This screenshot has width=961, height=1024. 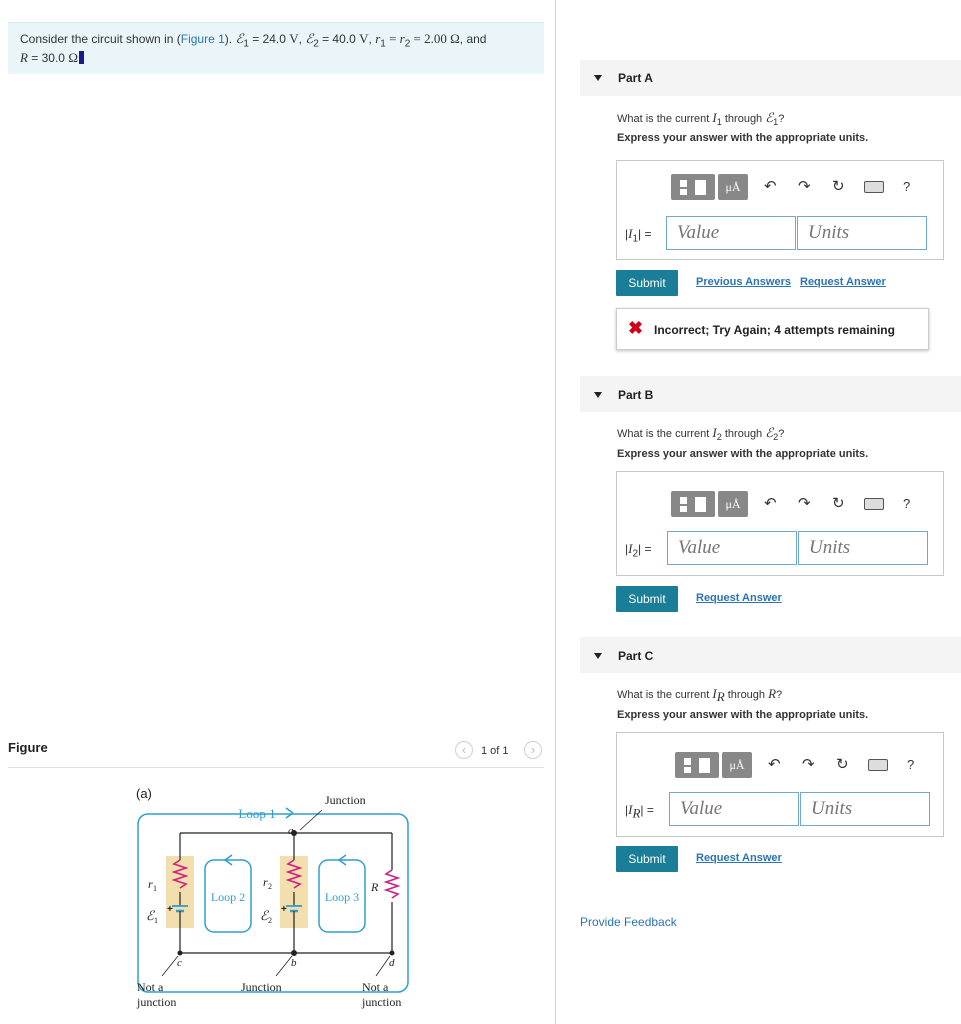 I want to click on part-b-title: Part B, so click(x=636, y=395).